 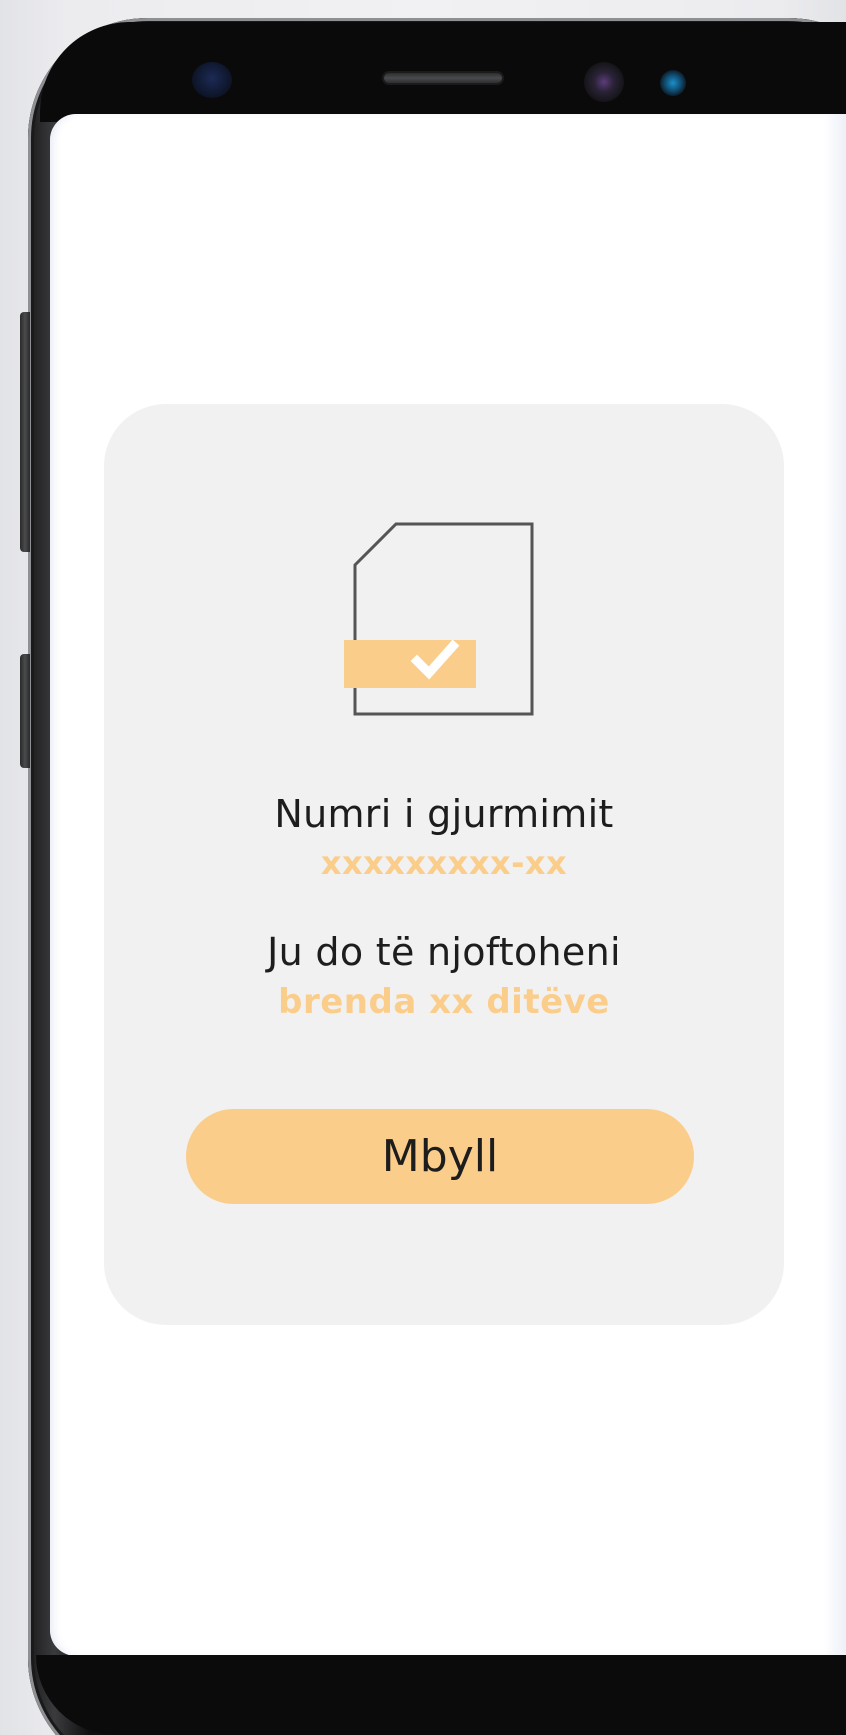 I want to click on bixby-button, so click(x=25, y=432).